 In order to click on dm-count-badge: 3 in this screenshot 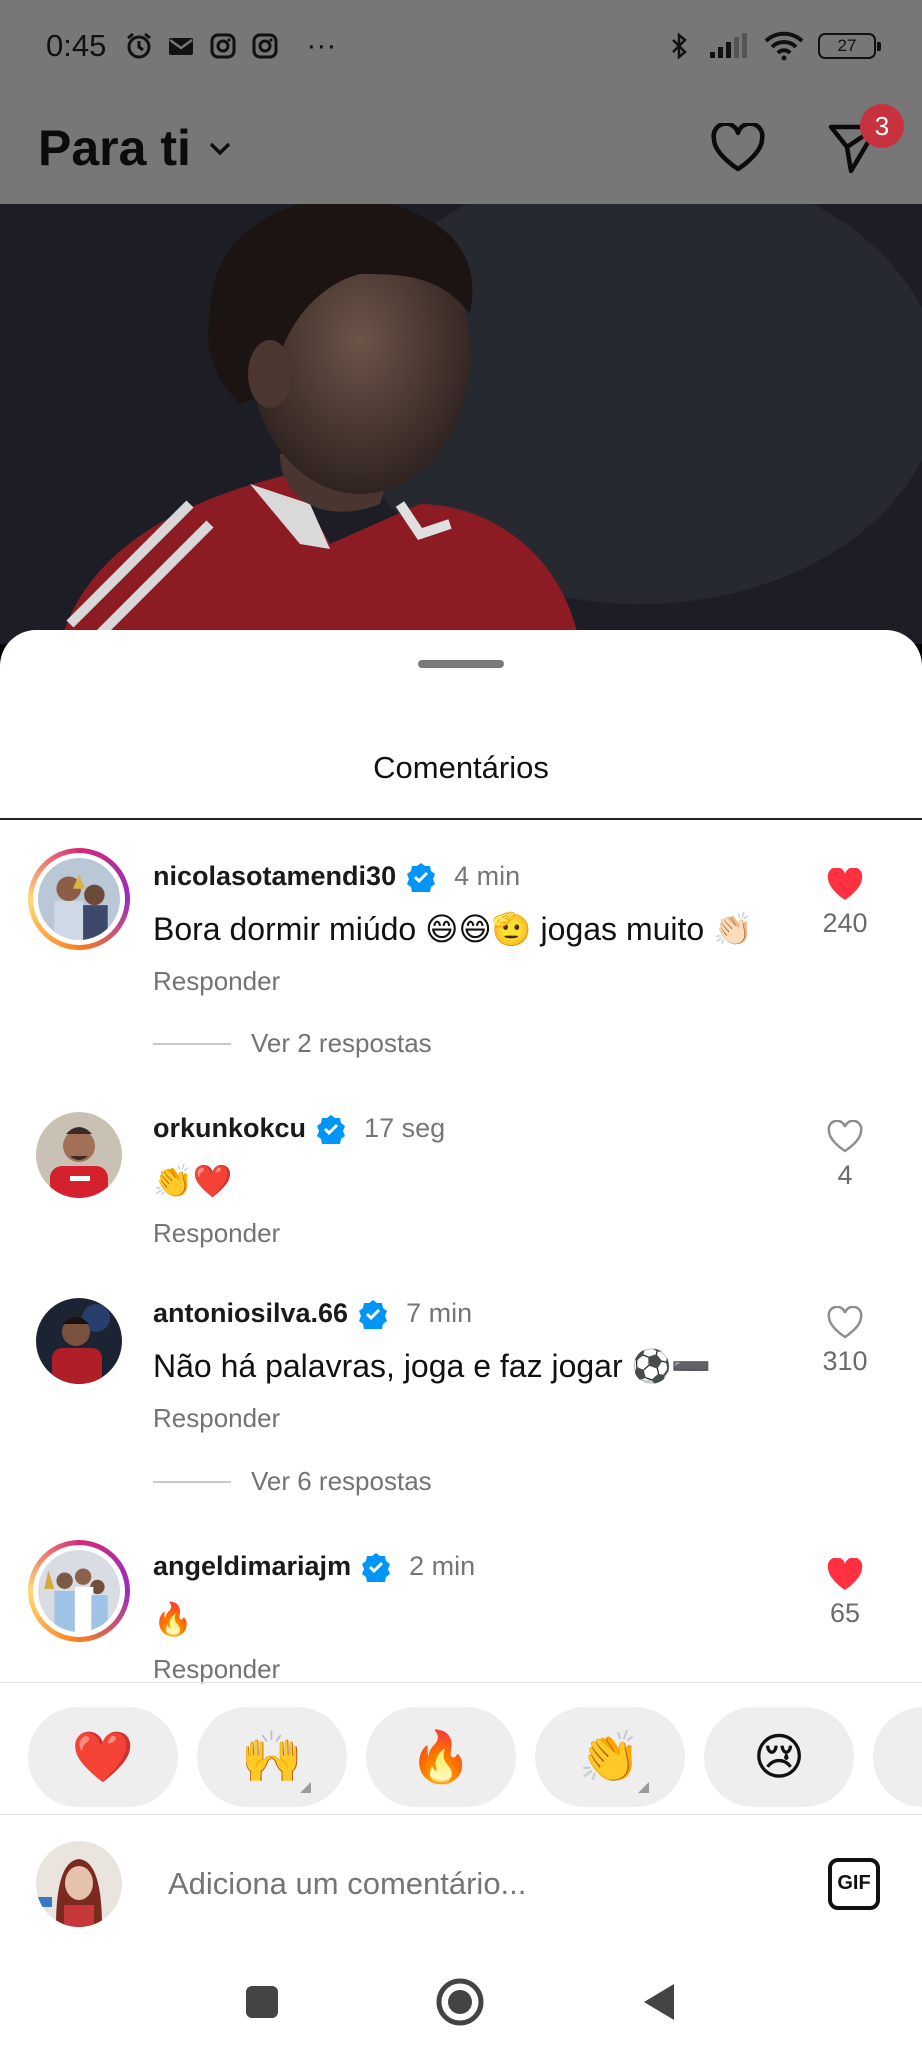, I will do `click(882, 126)`.